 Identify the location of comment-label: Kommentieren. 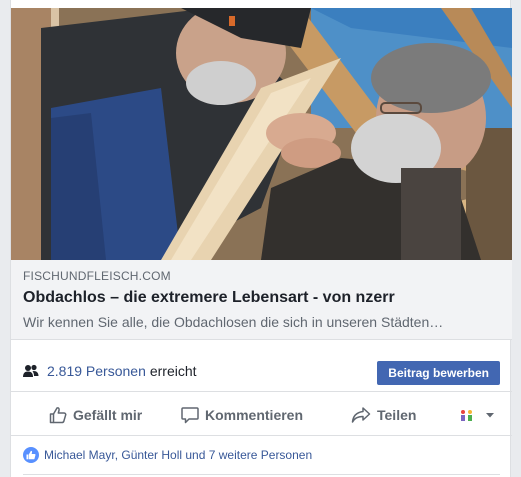
(254, 415).